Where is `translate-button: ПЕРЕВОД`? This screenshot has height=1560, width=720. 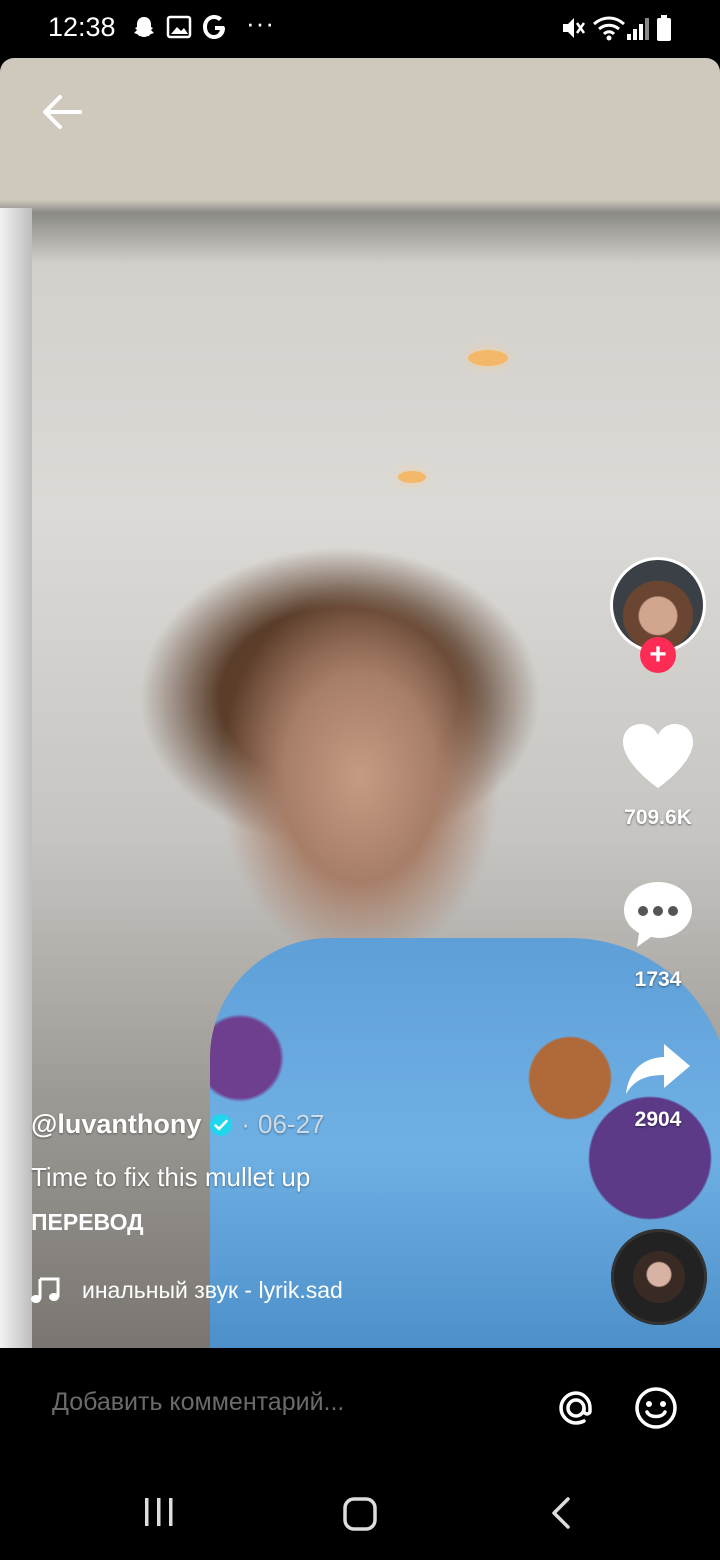
translate-button: ПЕРЕВОД is located at coordinates (87, 1222).